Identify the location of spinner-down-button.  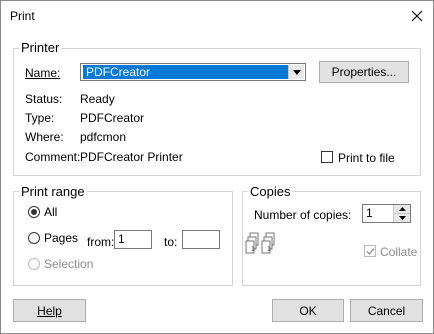
(402, 217).